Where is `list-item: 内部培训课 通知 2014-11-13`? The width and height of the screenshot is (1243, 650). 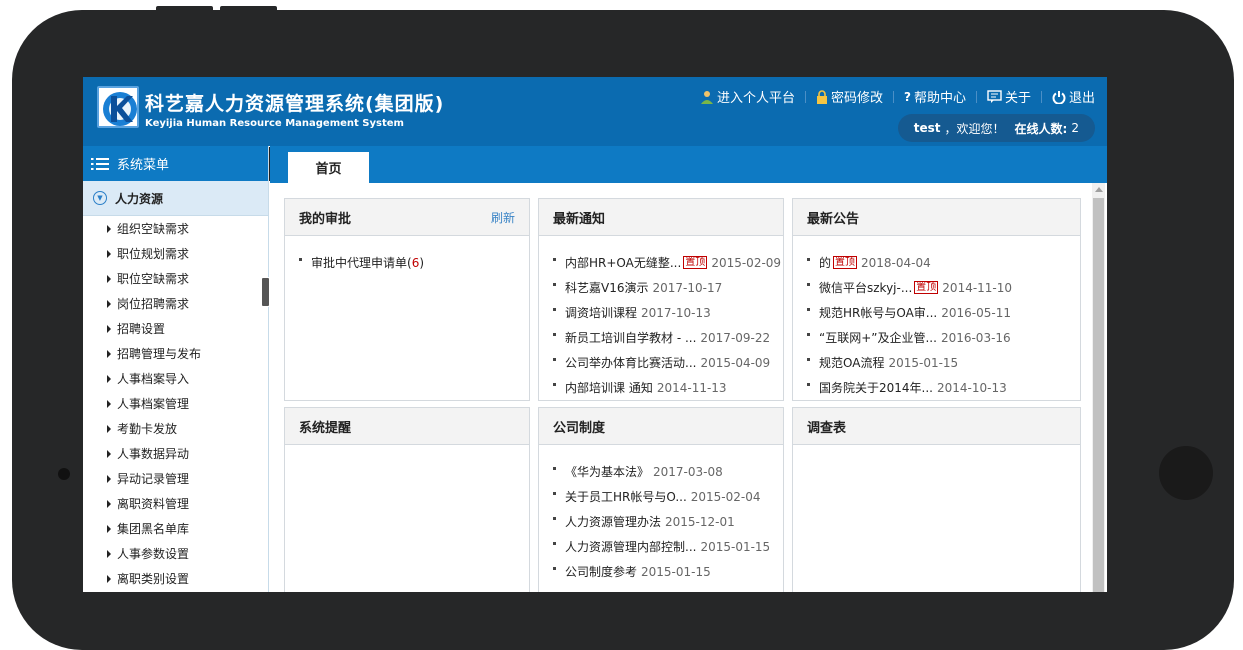 list-item: 内部培训课 通知 2014-11-13 is located at coordinates (668, 387).